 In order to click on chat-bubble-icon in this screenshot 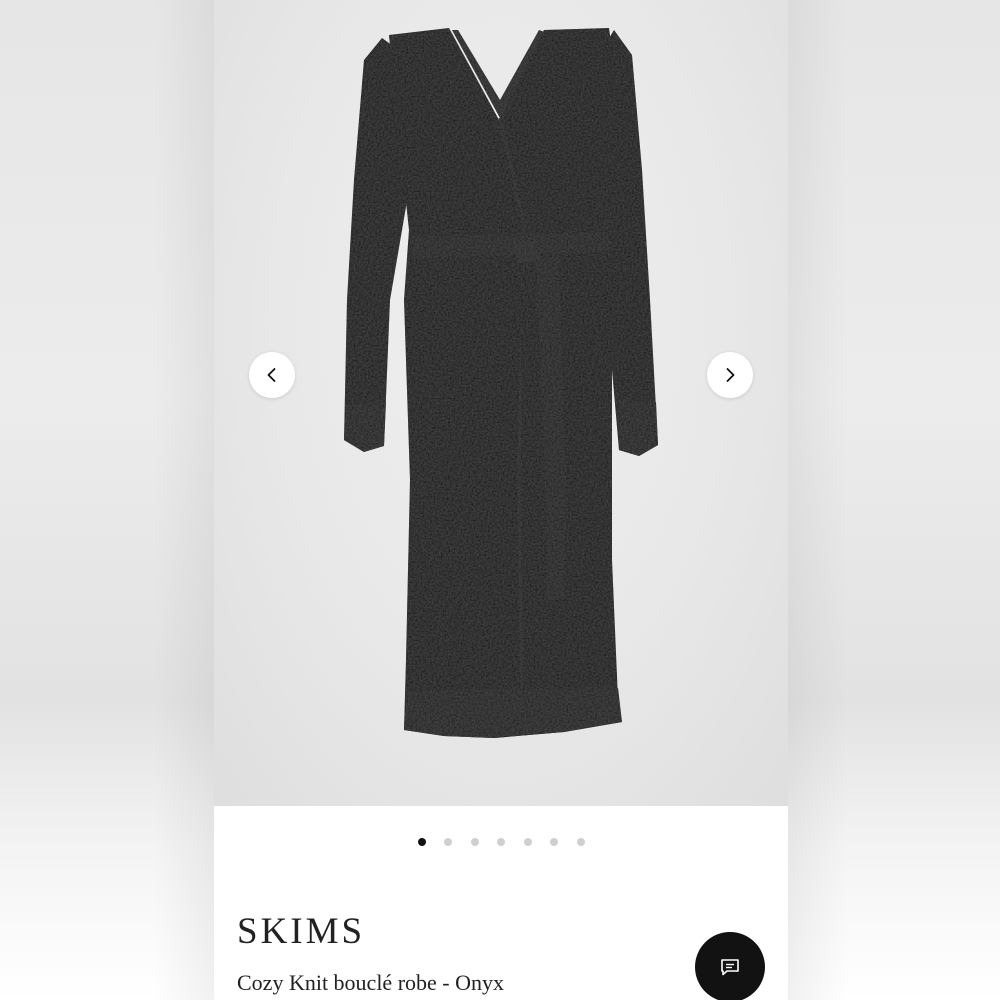, I will do `click(730, 967)`.